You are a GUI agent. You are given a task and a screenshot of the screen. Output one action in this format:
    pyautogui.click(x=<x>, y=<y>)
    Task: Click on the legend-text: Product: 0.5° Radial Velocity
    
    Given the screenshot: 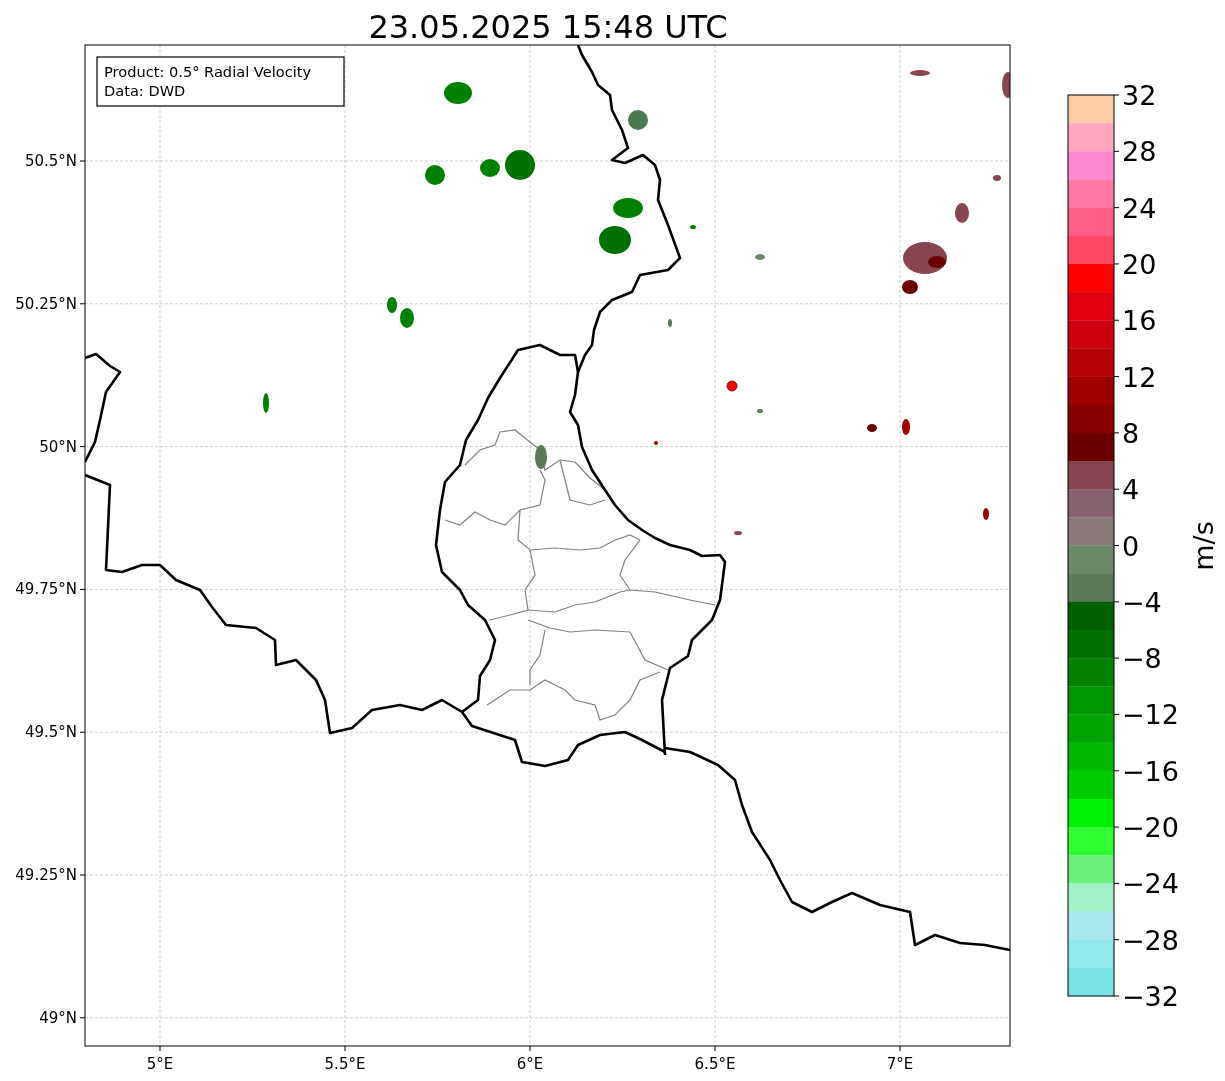 What is the action you would take?
    pyautogui.click(x=208, y=71)
    